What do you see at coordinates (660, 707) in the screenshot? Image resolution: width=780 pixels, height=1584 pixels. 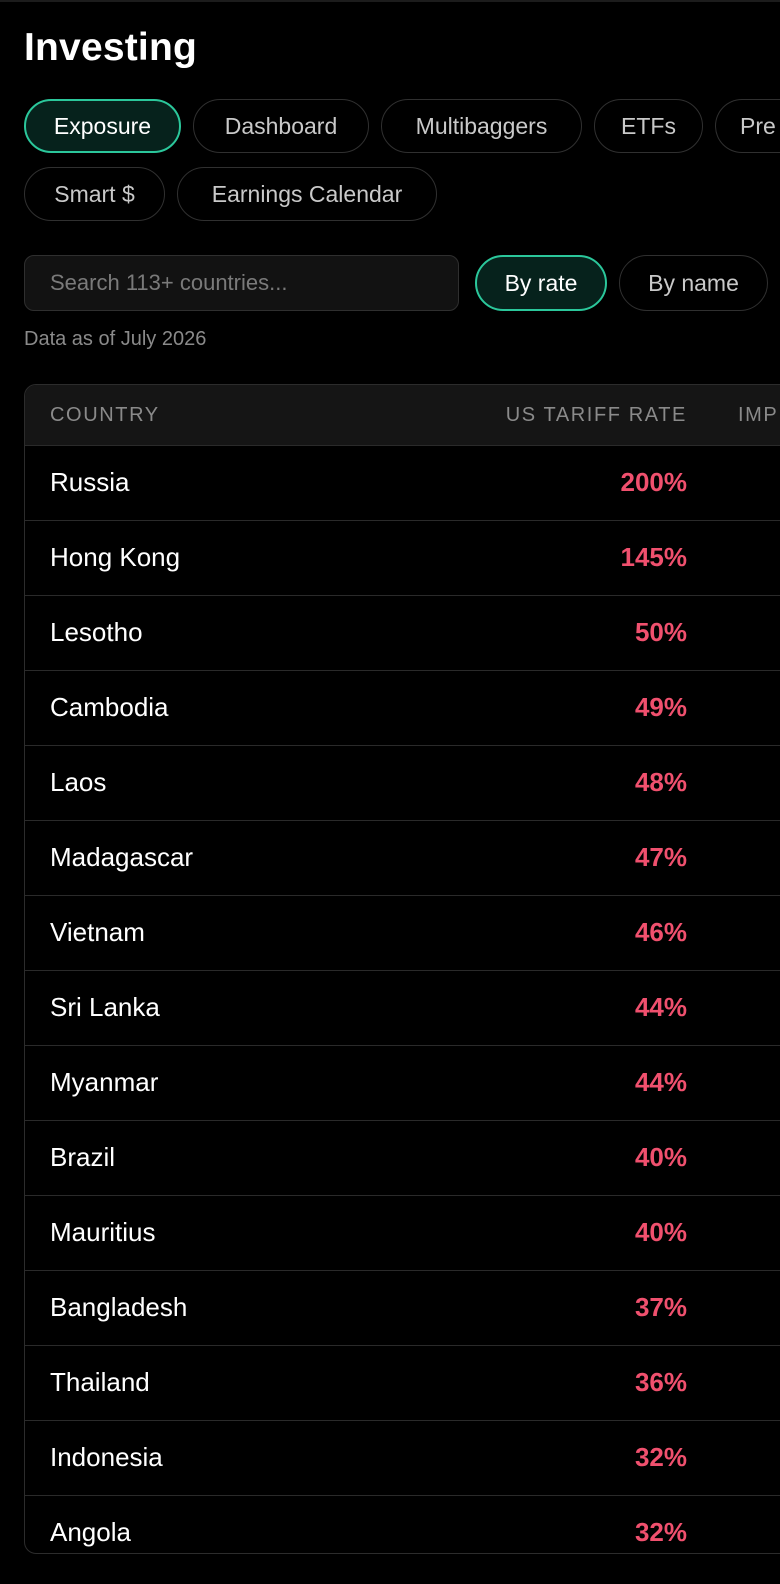 I see `tariff-rate-value: 49%` at bounding box center [660, 707].